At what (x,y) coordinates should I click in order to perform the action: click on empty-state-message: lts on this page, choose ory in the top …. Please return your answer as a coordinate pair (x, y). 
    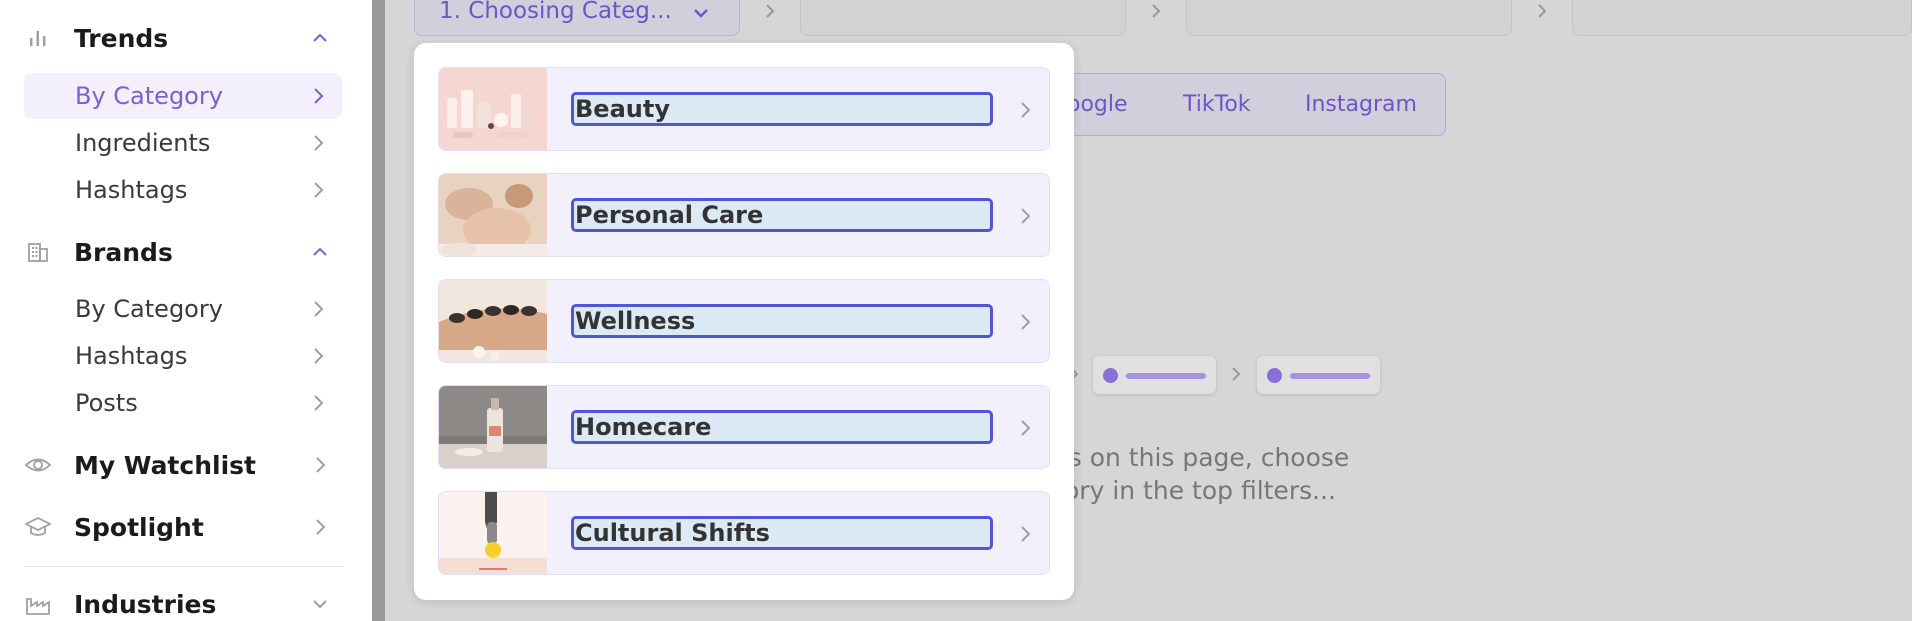
    Looking at the image, I should click on (1262, 474).